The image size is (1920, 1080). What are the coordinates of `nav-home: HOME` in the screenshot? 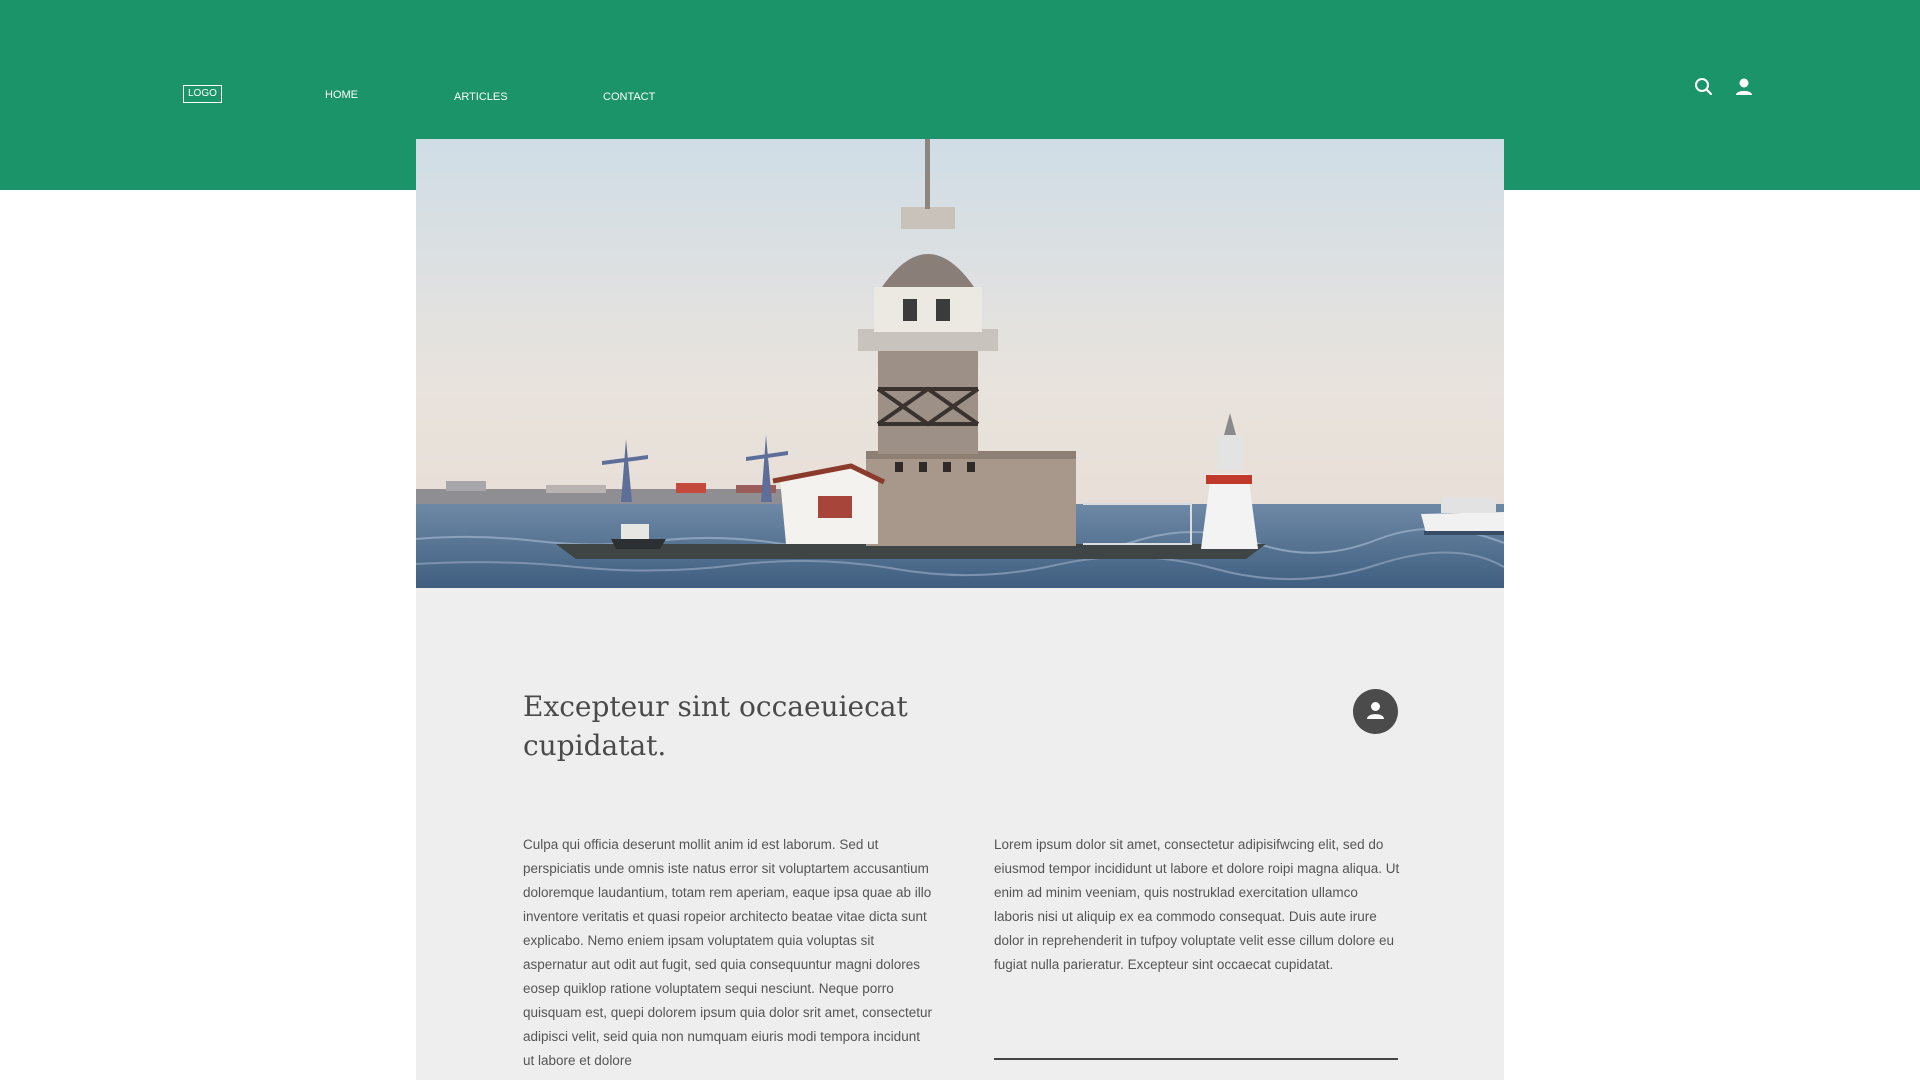 It's located at (341, 95).